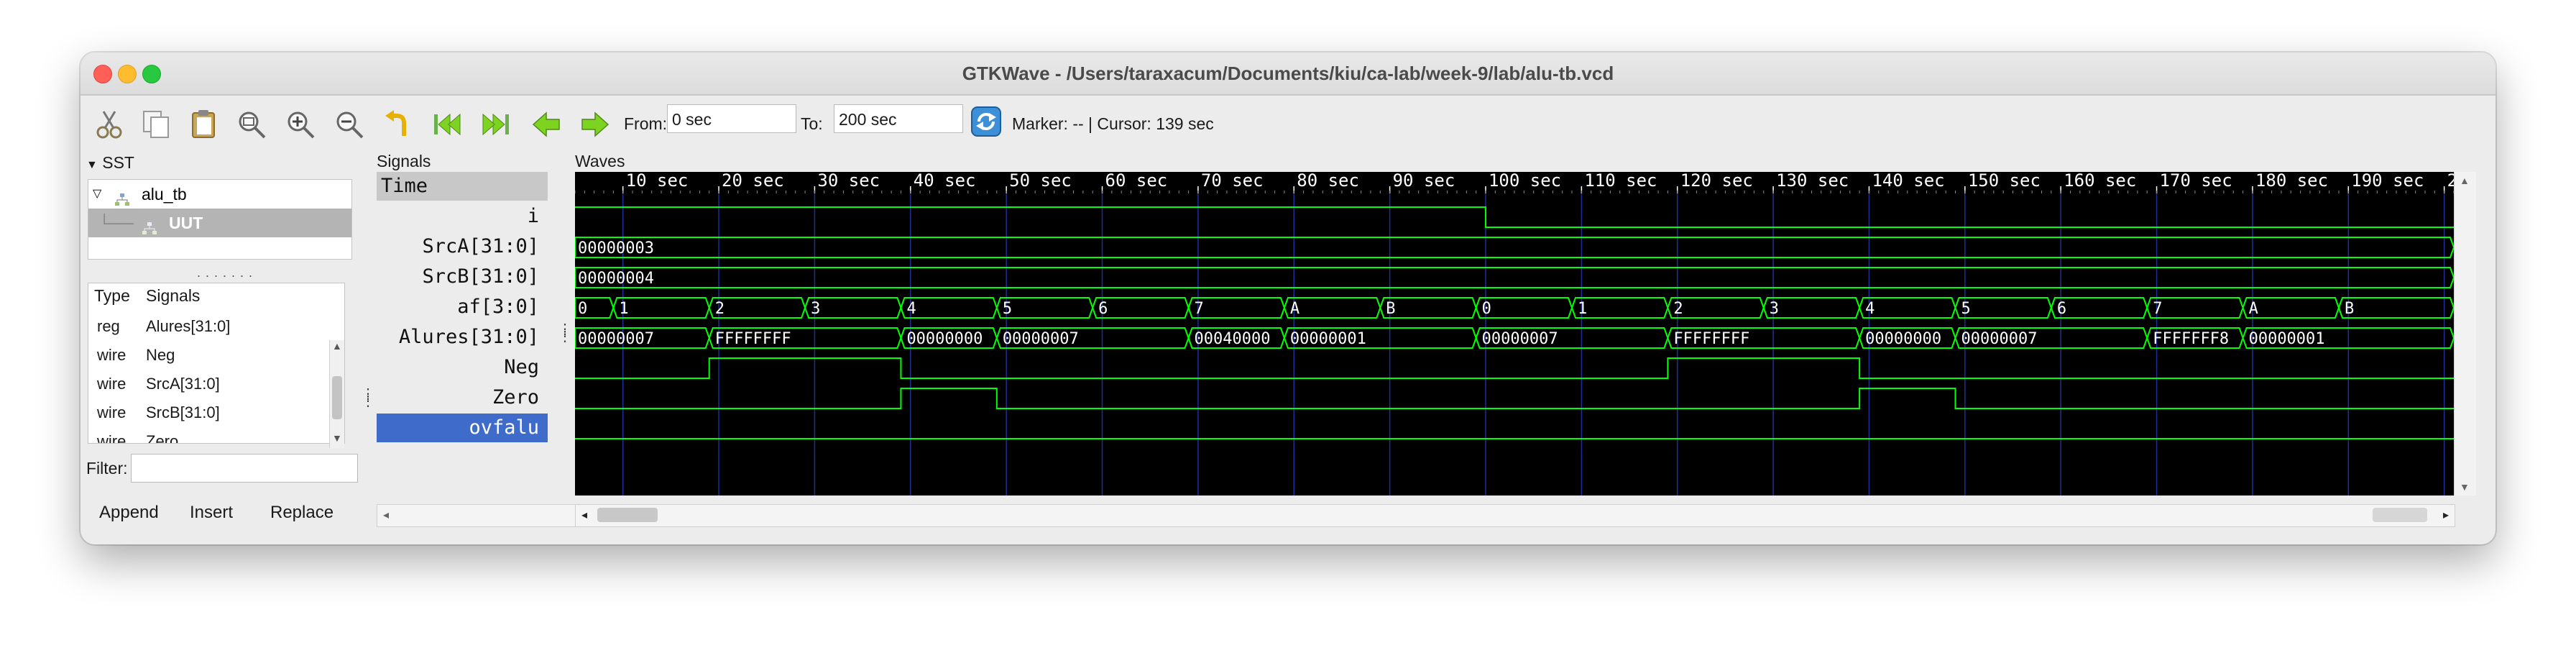  I want to click on bus-value-label: 00000001, so click(1328, 339).